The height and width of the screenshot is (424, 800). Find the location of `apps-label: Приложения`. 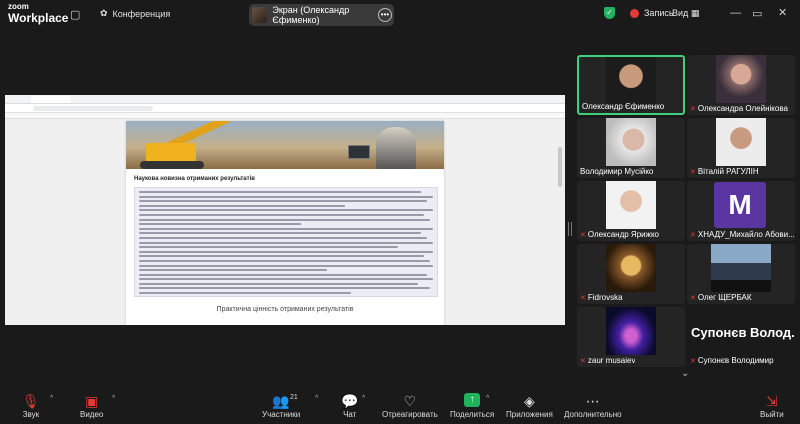

apps-label: Приложения is located at coordinates (529, 414).